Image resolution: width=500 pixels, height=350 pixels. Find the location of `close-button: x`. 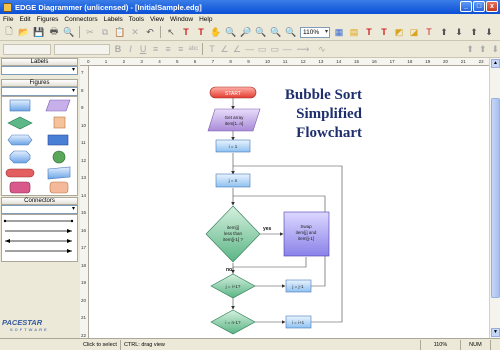

close-button: x is located at coordinates (492, 6).